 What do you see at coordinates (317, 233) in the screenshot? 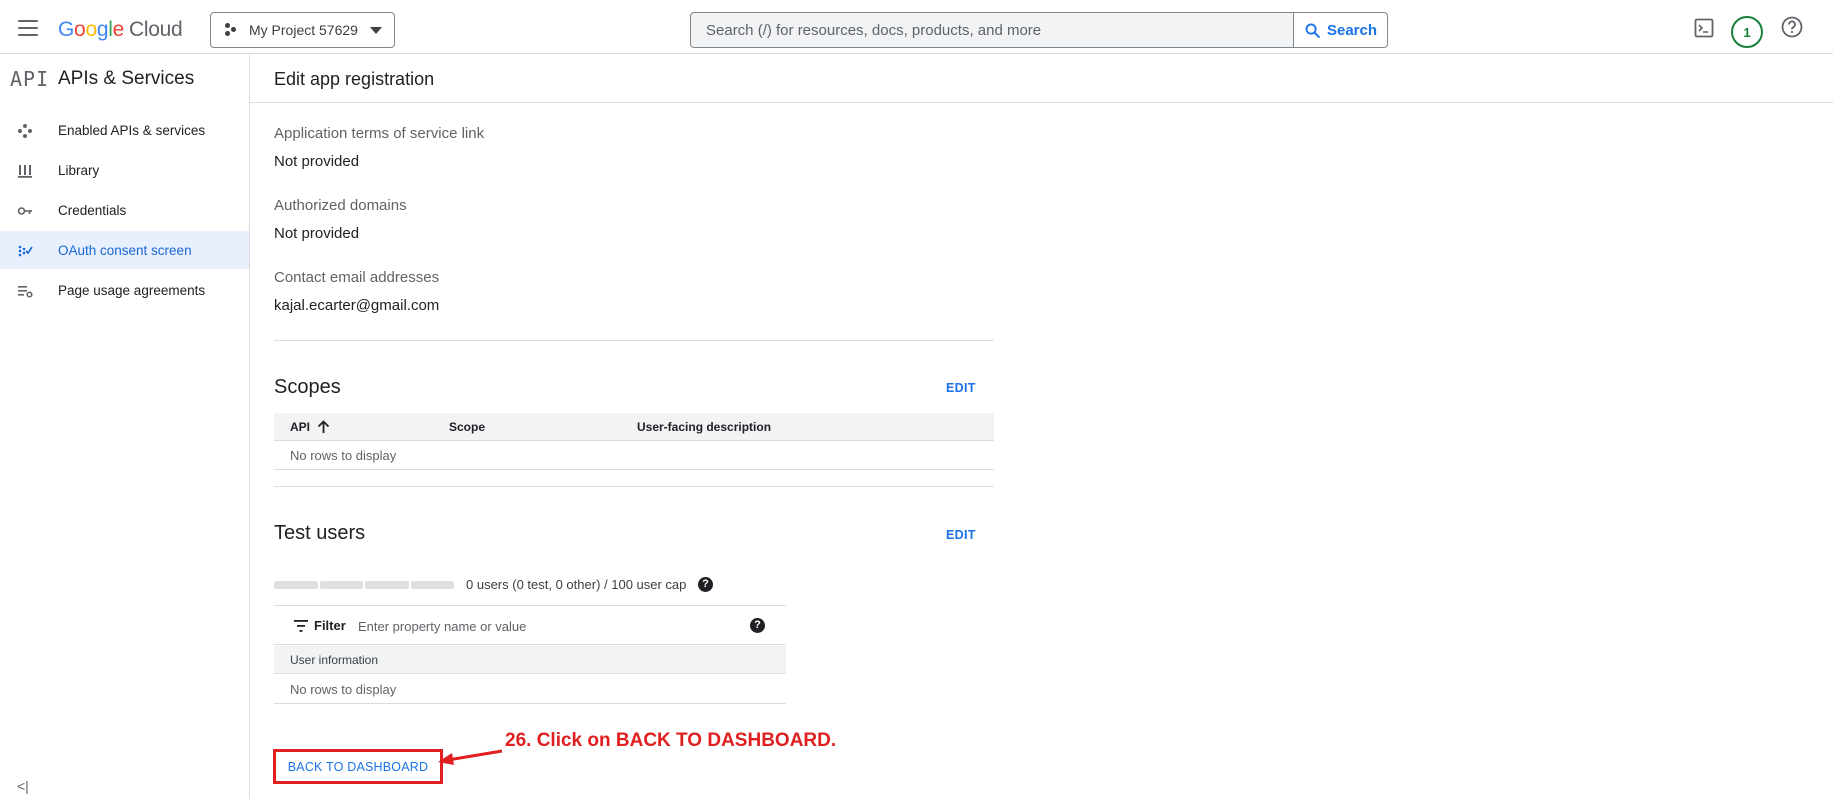
I see `authorized-domains-value: Not provided` at bounding box center [317, 233].